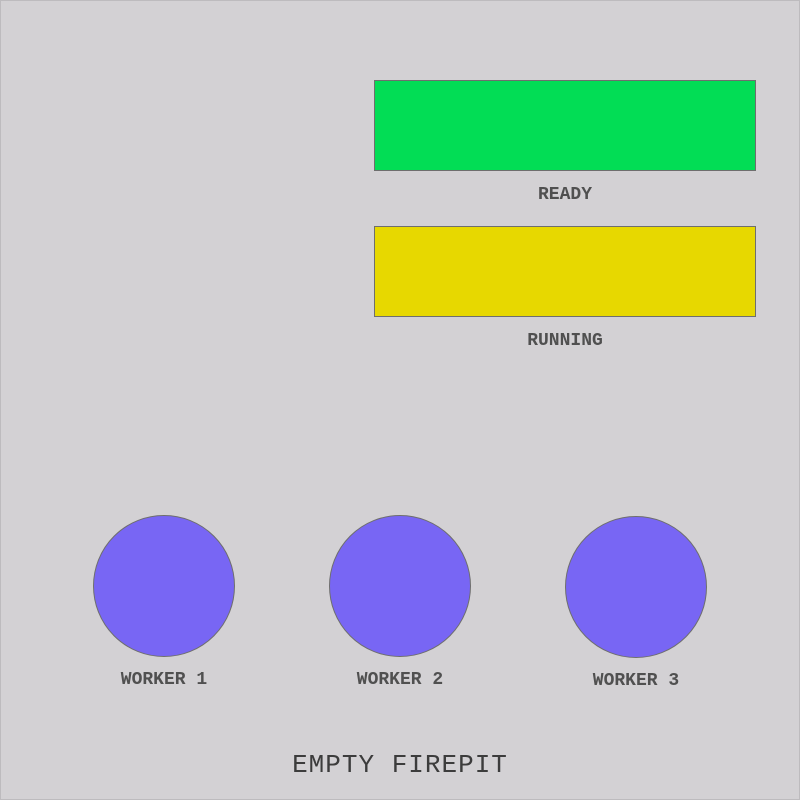 Image resolution: width=800 pixels, height=800 pixels. Describe the element at coordinates (400, 680) in the screenshot. I see `worker-2-label: WORKER 2` at that location.